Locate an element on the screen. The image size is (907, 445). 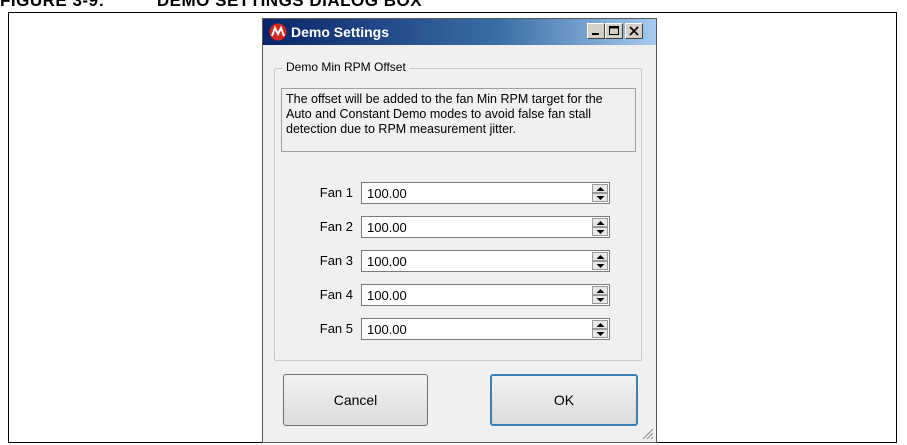
fan-2-value: 100.00 is located at coordinates (387, 227).